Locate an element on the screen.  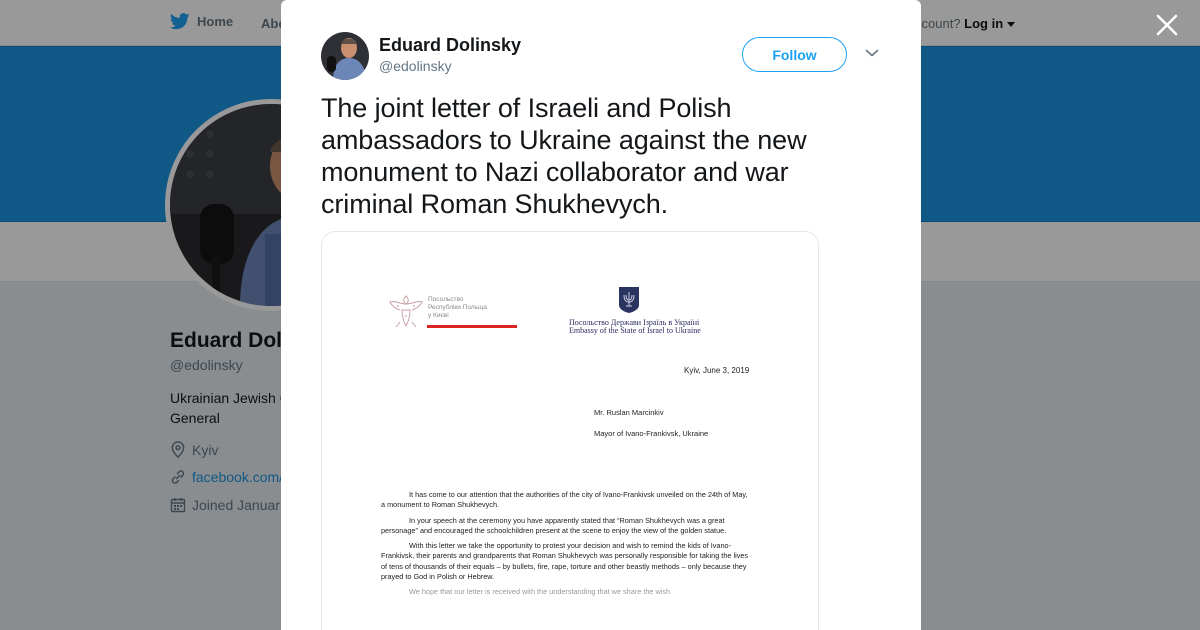
israel-menorah-emblem is located at coordinates (629, 300).